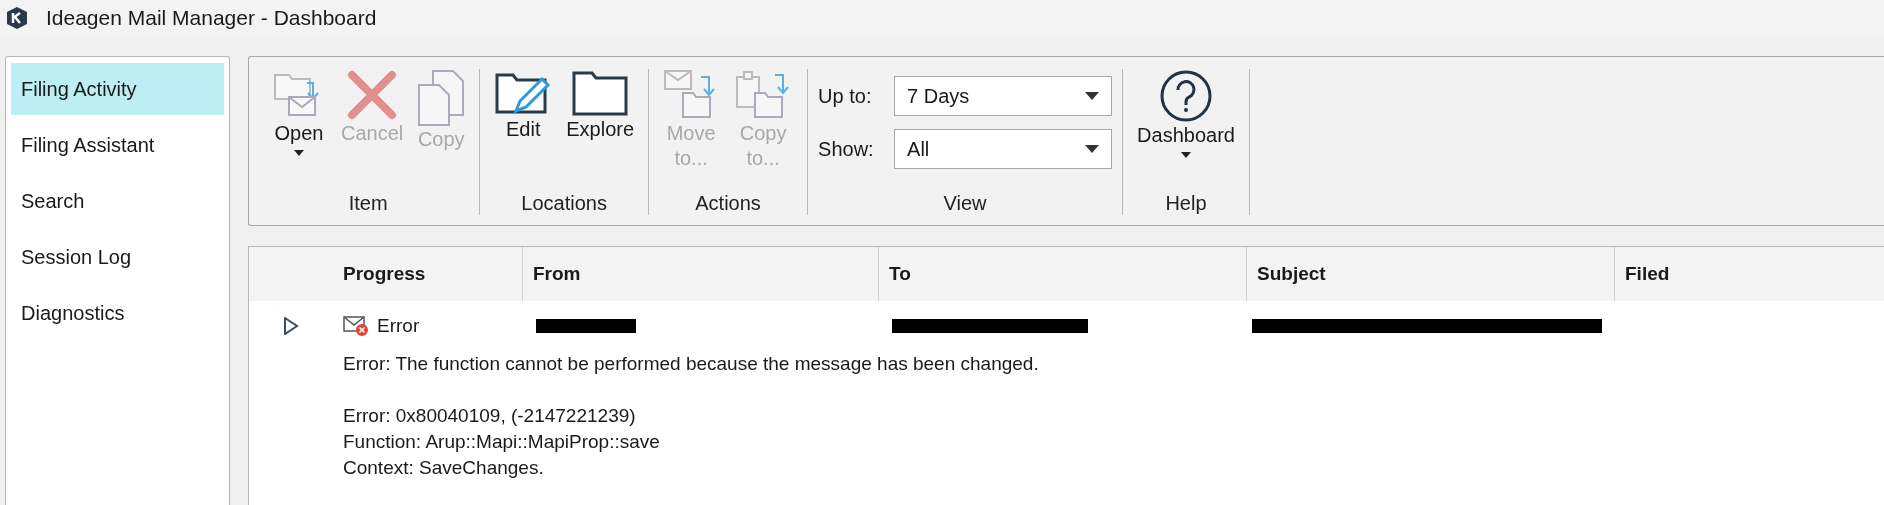 This screenshot has width=1884, height=505. What do you see at coordinates (117, 201) in the screenshot?
I see `sidebar-item: Search` at bounding box center [117, 201].